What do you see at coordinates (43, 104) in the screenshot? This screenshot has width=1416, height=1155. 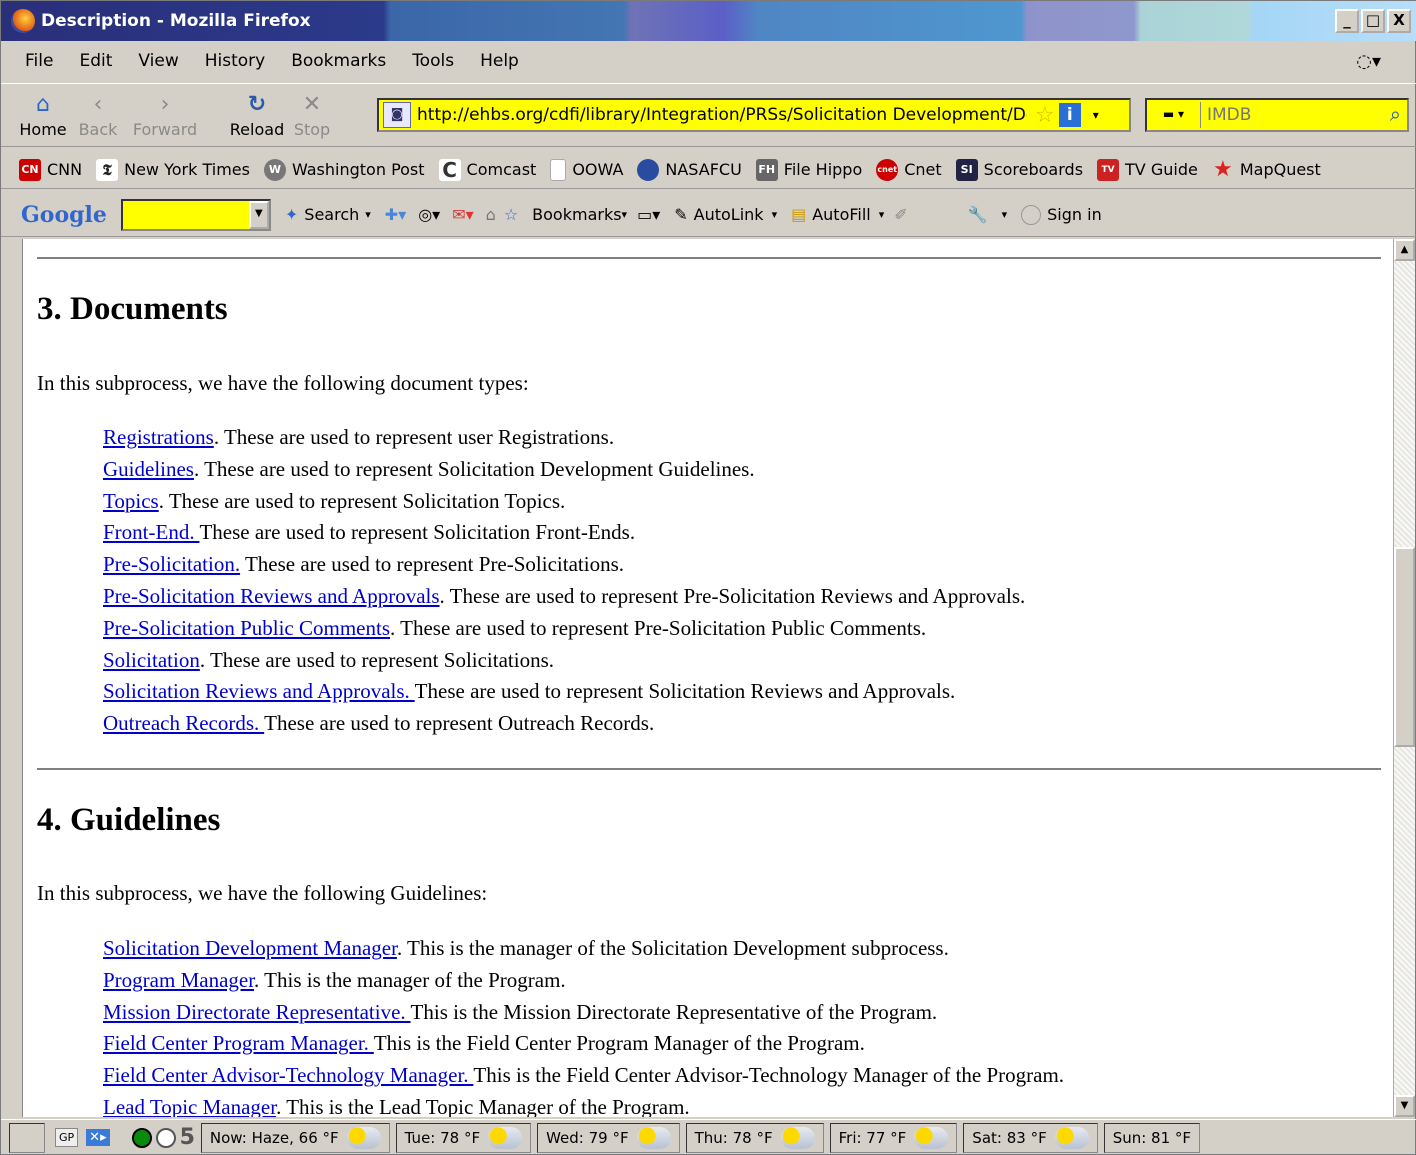 I see `home-icon: ⌂` at bounding box center [43, 104].